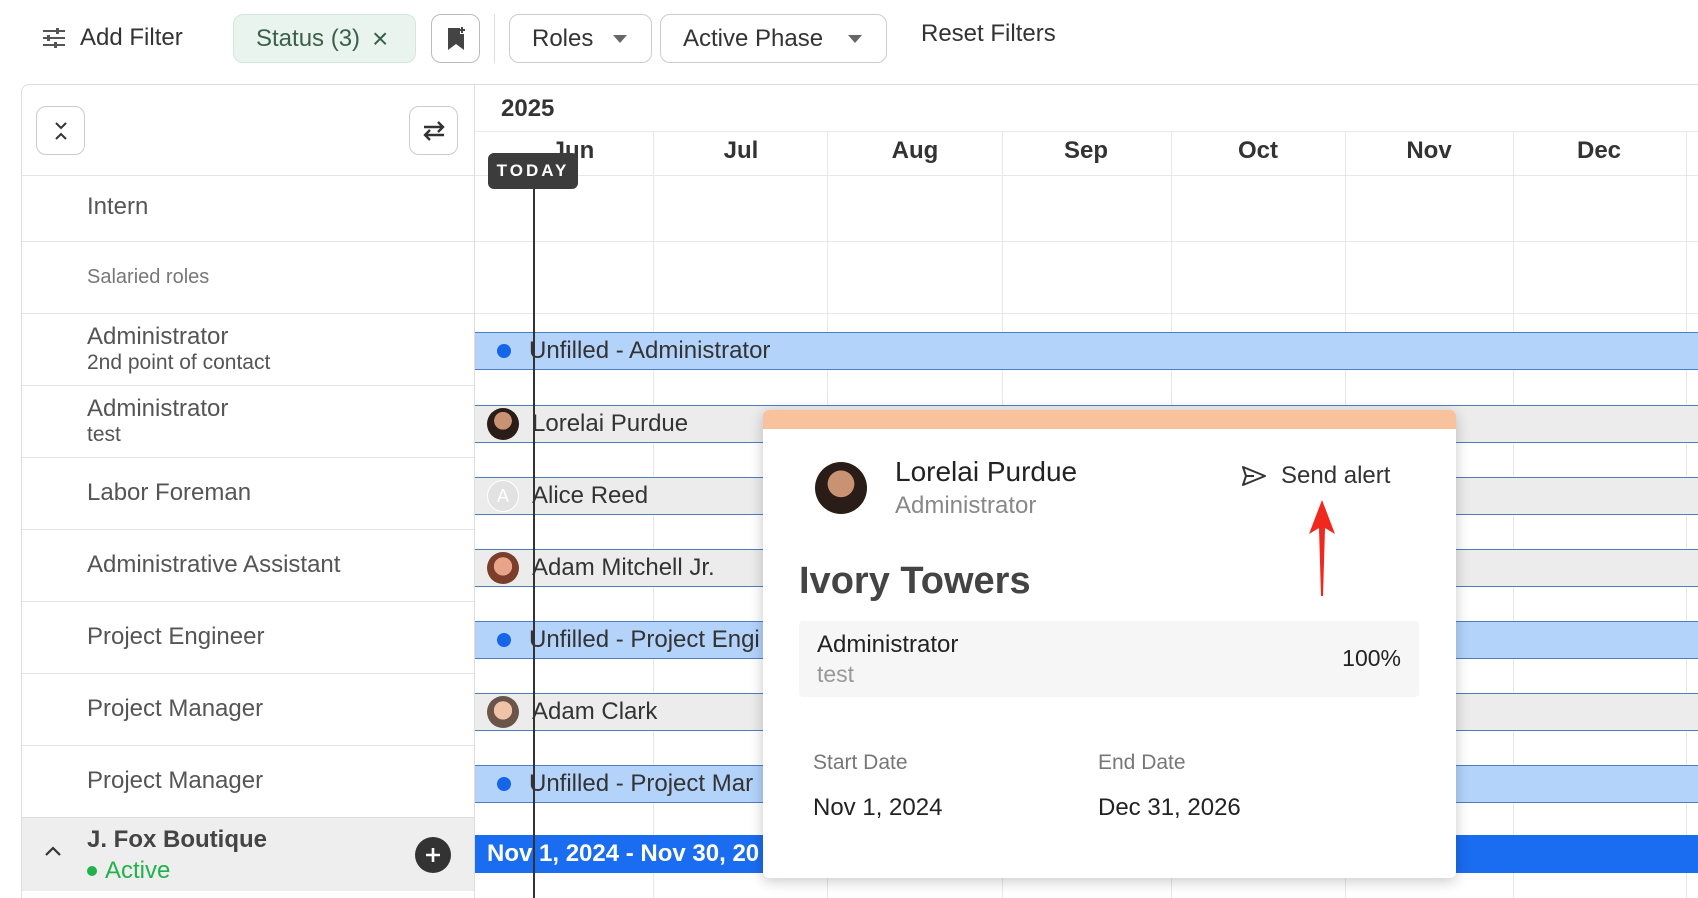 The image size is (1698, 898). I want to click on project-date-label: Nov 1, 2024 - Nov 30, 20, so click(623, 853).